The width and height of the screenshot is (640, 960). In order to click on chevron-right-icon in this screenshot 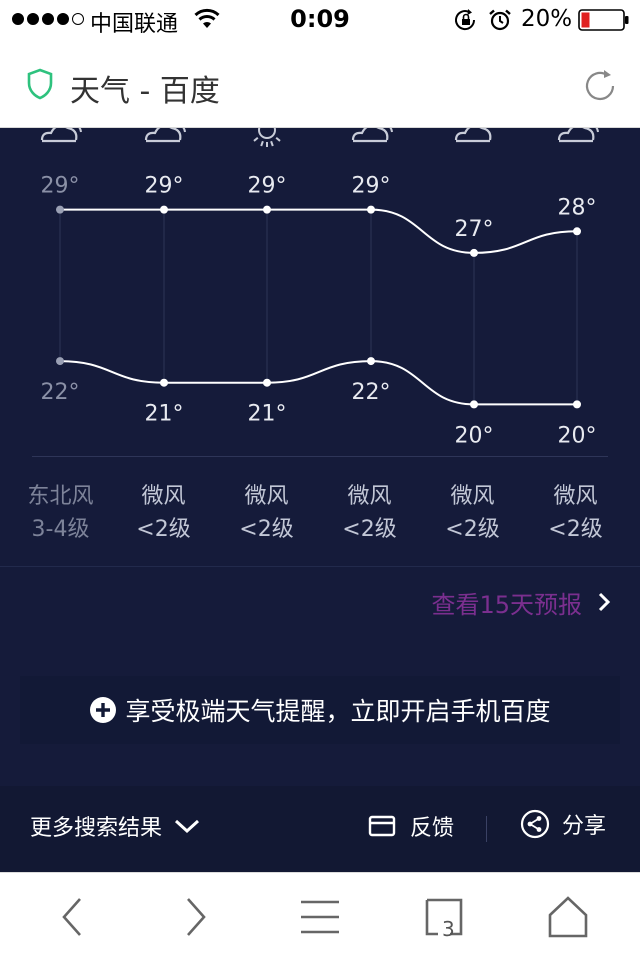, I will do `click(604, 602)`.